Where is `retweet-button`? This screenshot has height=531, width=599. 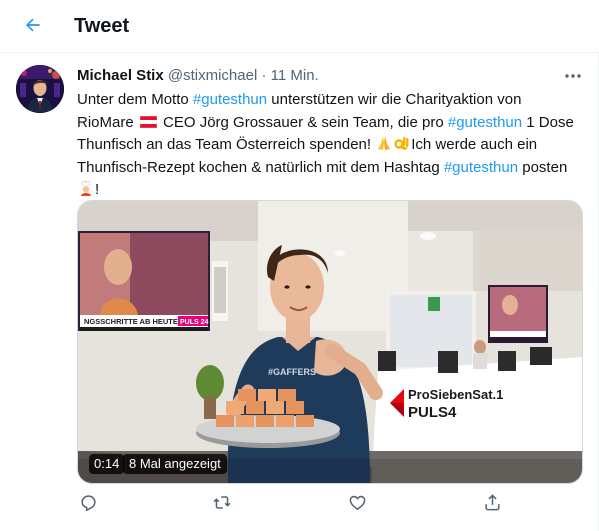
retweet-button is located at coordinates (222, 505).